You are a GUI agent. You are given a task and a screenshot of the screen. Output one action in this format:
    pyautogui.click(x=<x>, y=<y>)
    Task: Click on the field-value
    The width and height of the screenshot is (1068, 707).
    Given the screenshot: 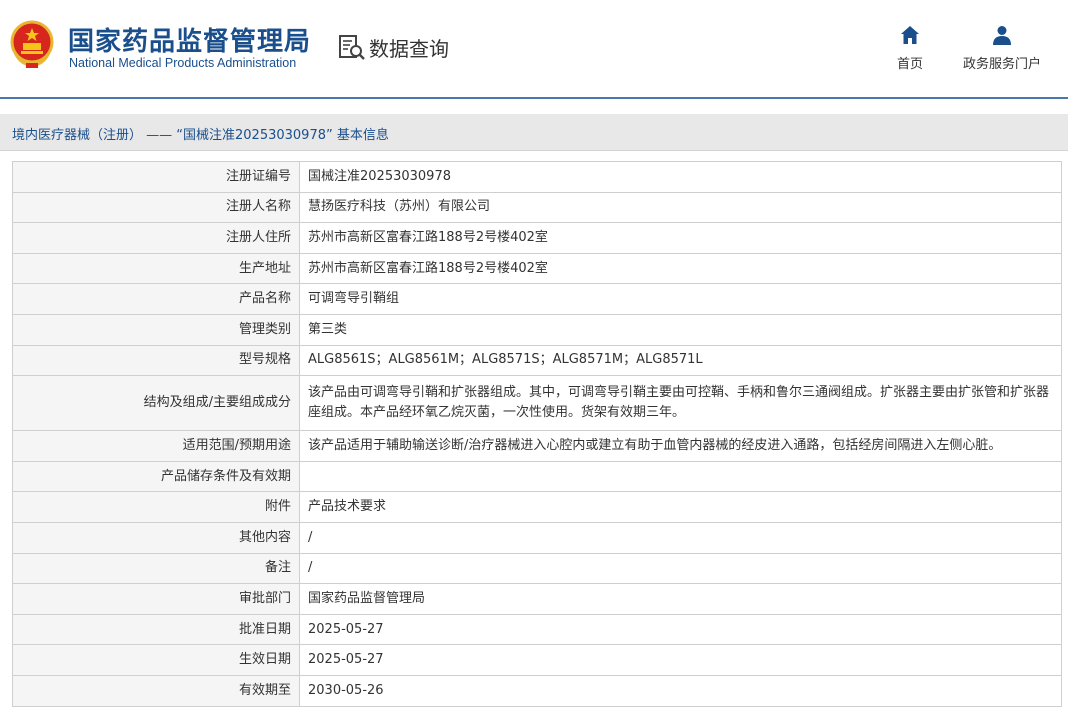 What is the action you would take?
    pyautogui.click(x=680, y=476)
    